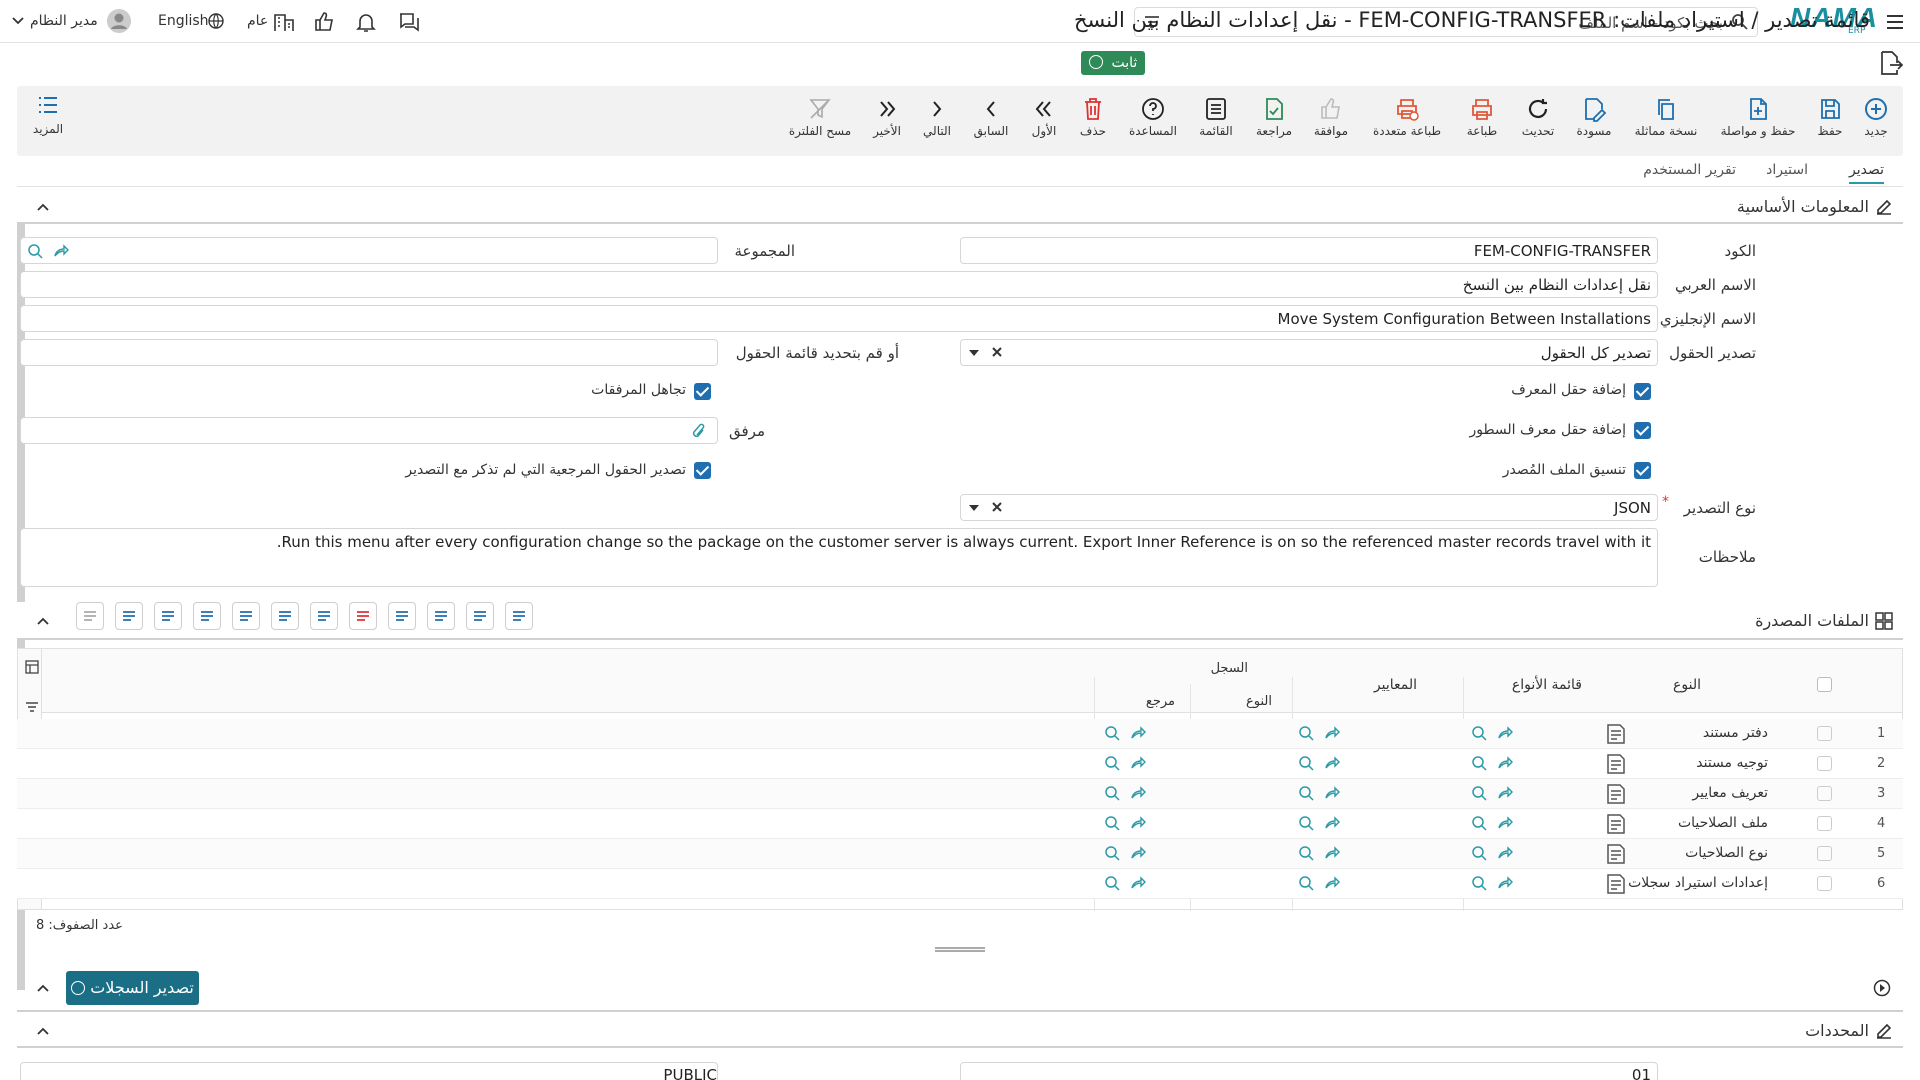  What do you see at coordinates (960, 854) in the screenshot?
I see `table-row: 5 نوع الصلاحيات` at bounding box center [960, 854].